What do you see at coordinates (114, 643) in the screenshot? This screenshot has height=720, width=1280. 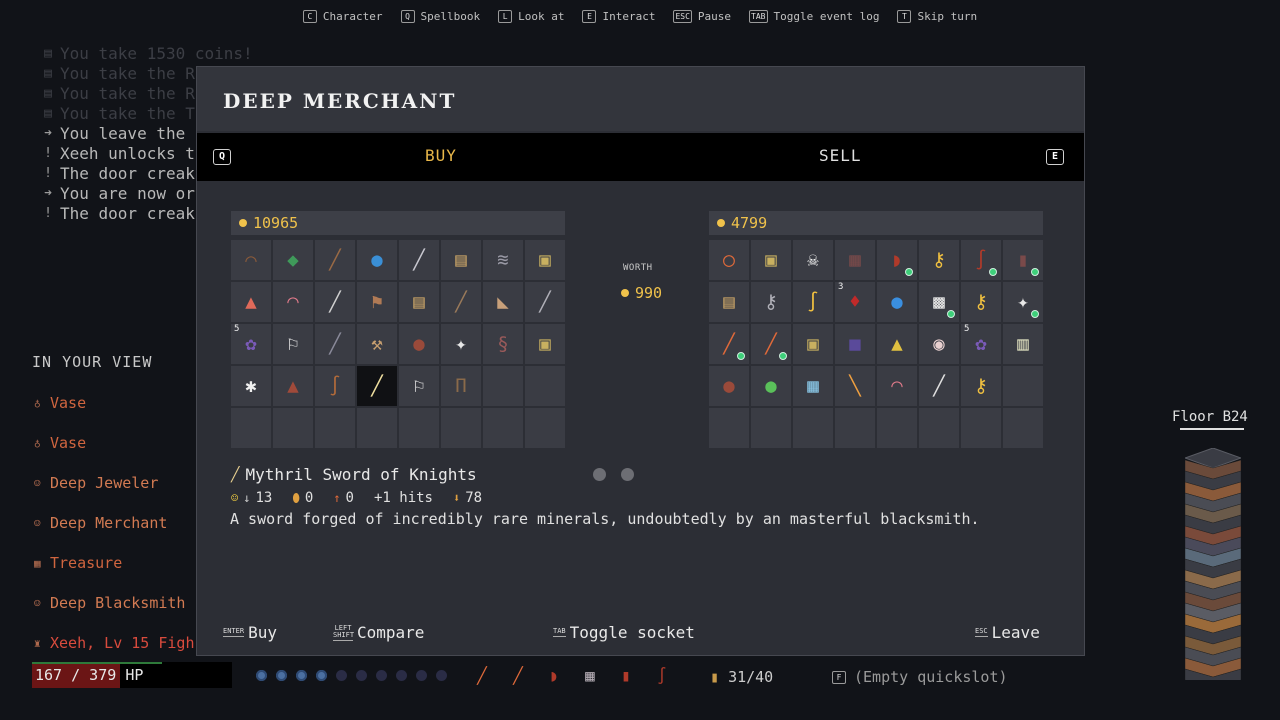 I see `view-item: ♜ Xeeh, Lv 15 Figh` at bounding box center [114, 643].